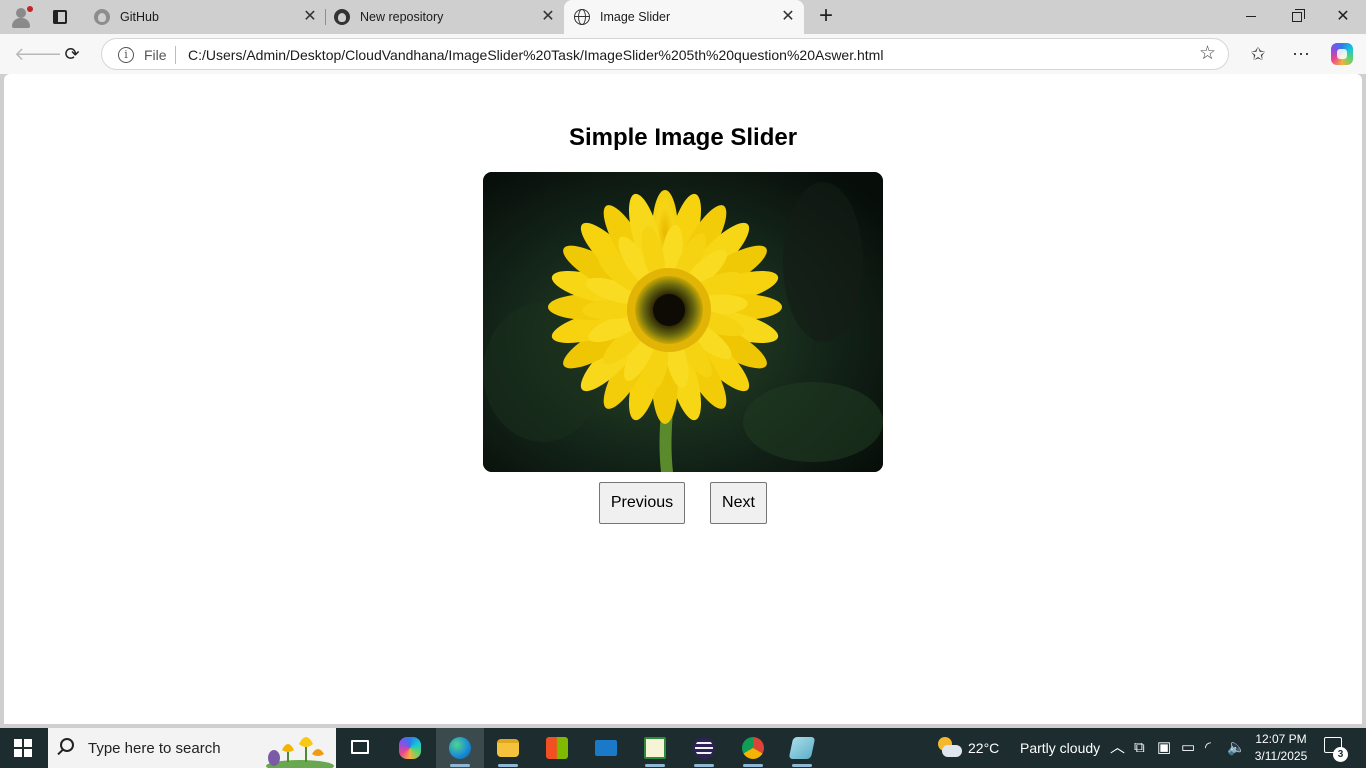 Image resolution: width=1366 pixels, height=768 pixels. Describe the element at coordinates (67, 745) in the screenshot. I see `search-icon` at that location.